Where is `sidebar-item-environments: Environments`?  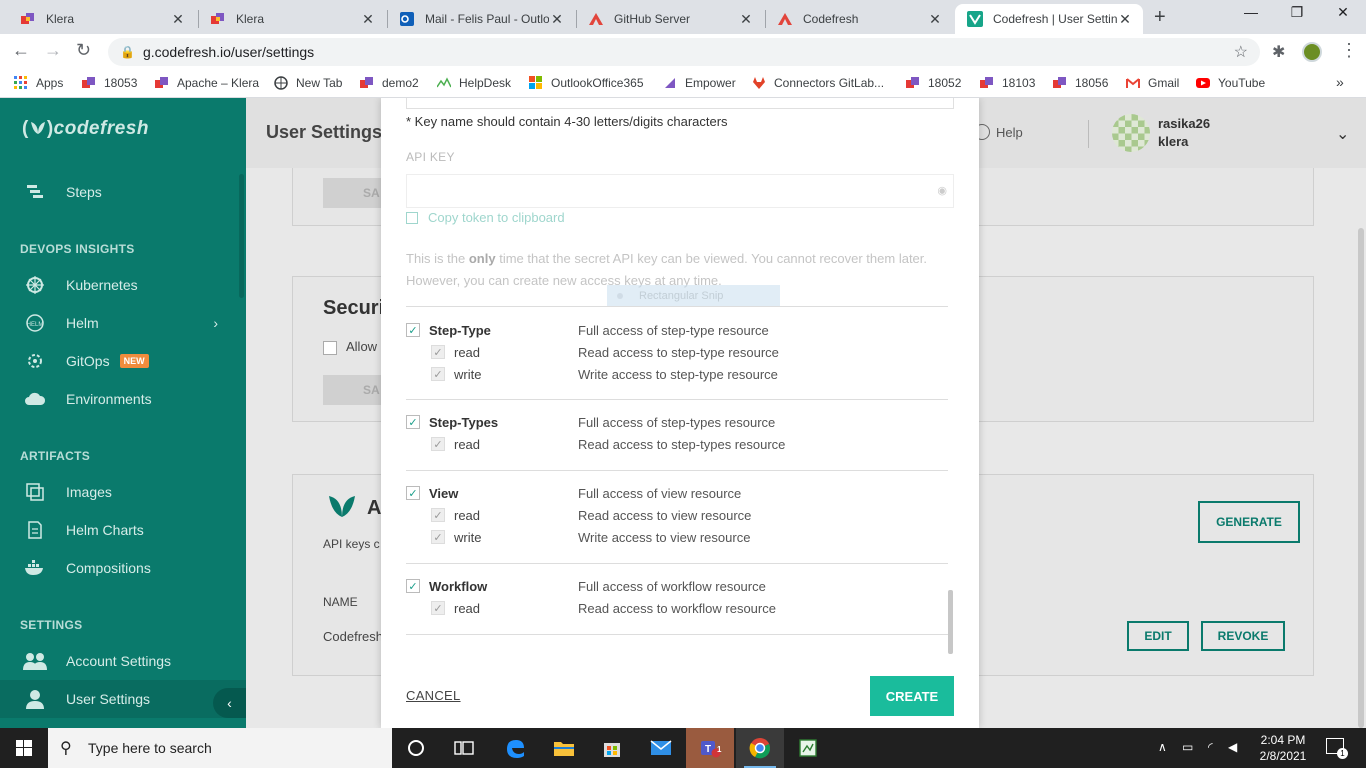 sidebar-item-environments: Environments is located at coordinates (127, 399).